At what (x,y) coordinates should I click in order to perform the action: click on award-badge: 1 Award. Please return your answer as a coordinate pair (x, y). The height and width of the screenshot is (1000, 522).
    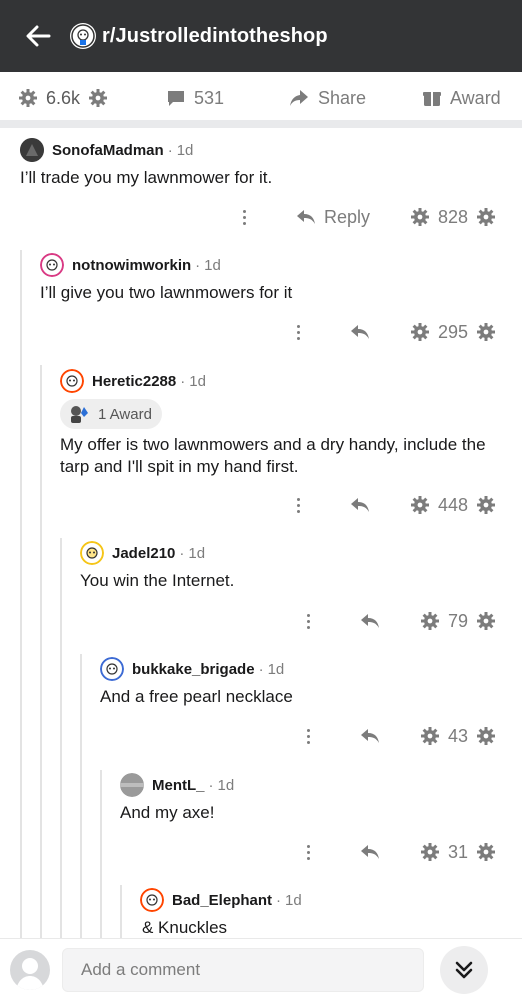
    Looking at the image, I should click on (111, 414).